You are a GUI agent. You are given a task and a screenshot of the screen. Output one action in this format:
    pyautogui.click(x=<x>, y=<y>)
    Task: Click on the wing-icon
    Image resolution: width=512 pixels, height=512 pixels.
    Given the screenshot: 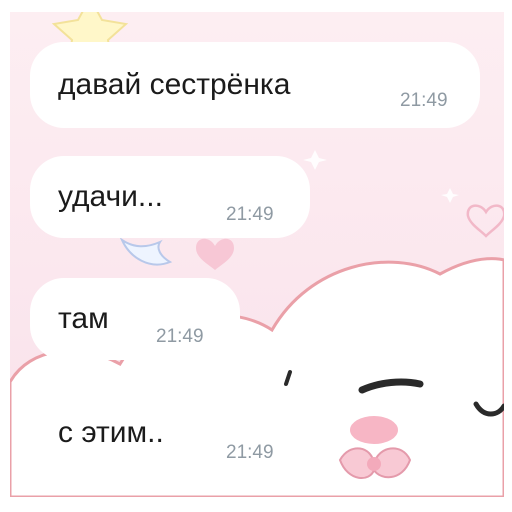 What is the action you would take?
    pyautogui.click(x=146, y=251)
    